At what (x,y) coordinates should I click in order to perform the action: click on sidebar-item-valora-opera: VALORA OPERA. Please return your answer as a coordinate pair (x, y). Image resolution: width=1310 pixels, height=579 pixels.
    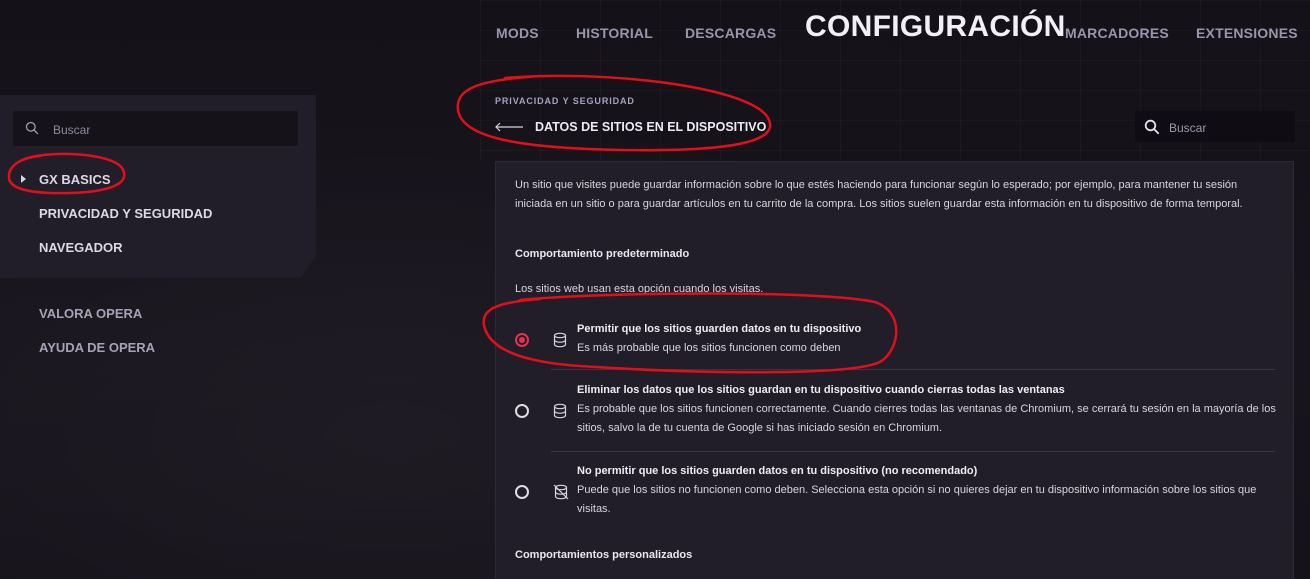
    Looking at the image, I should click on (90, 313).